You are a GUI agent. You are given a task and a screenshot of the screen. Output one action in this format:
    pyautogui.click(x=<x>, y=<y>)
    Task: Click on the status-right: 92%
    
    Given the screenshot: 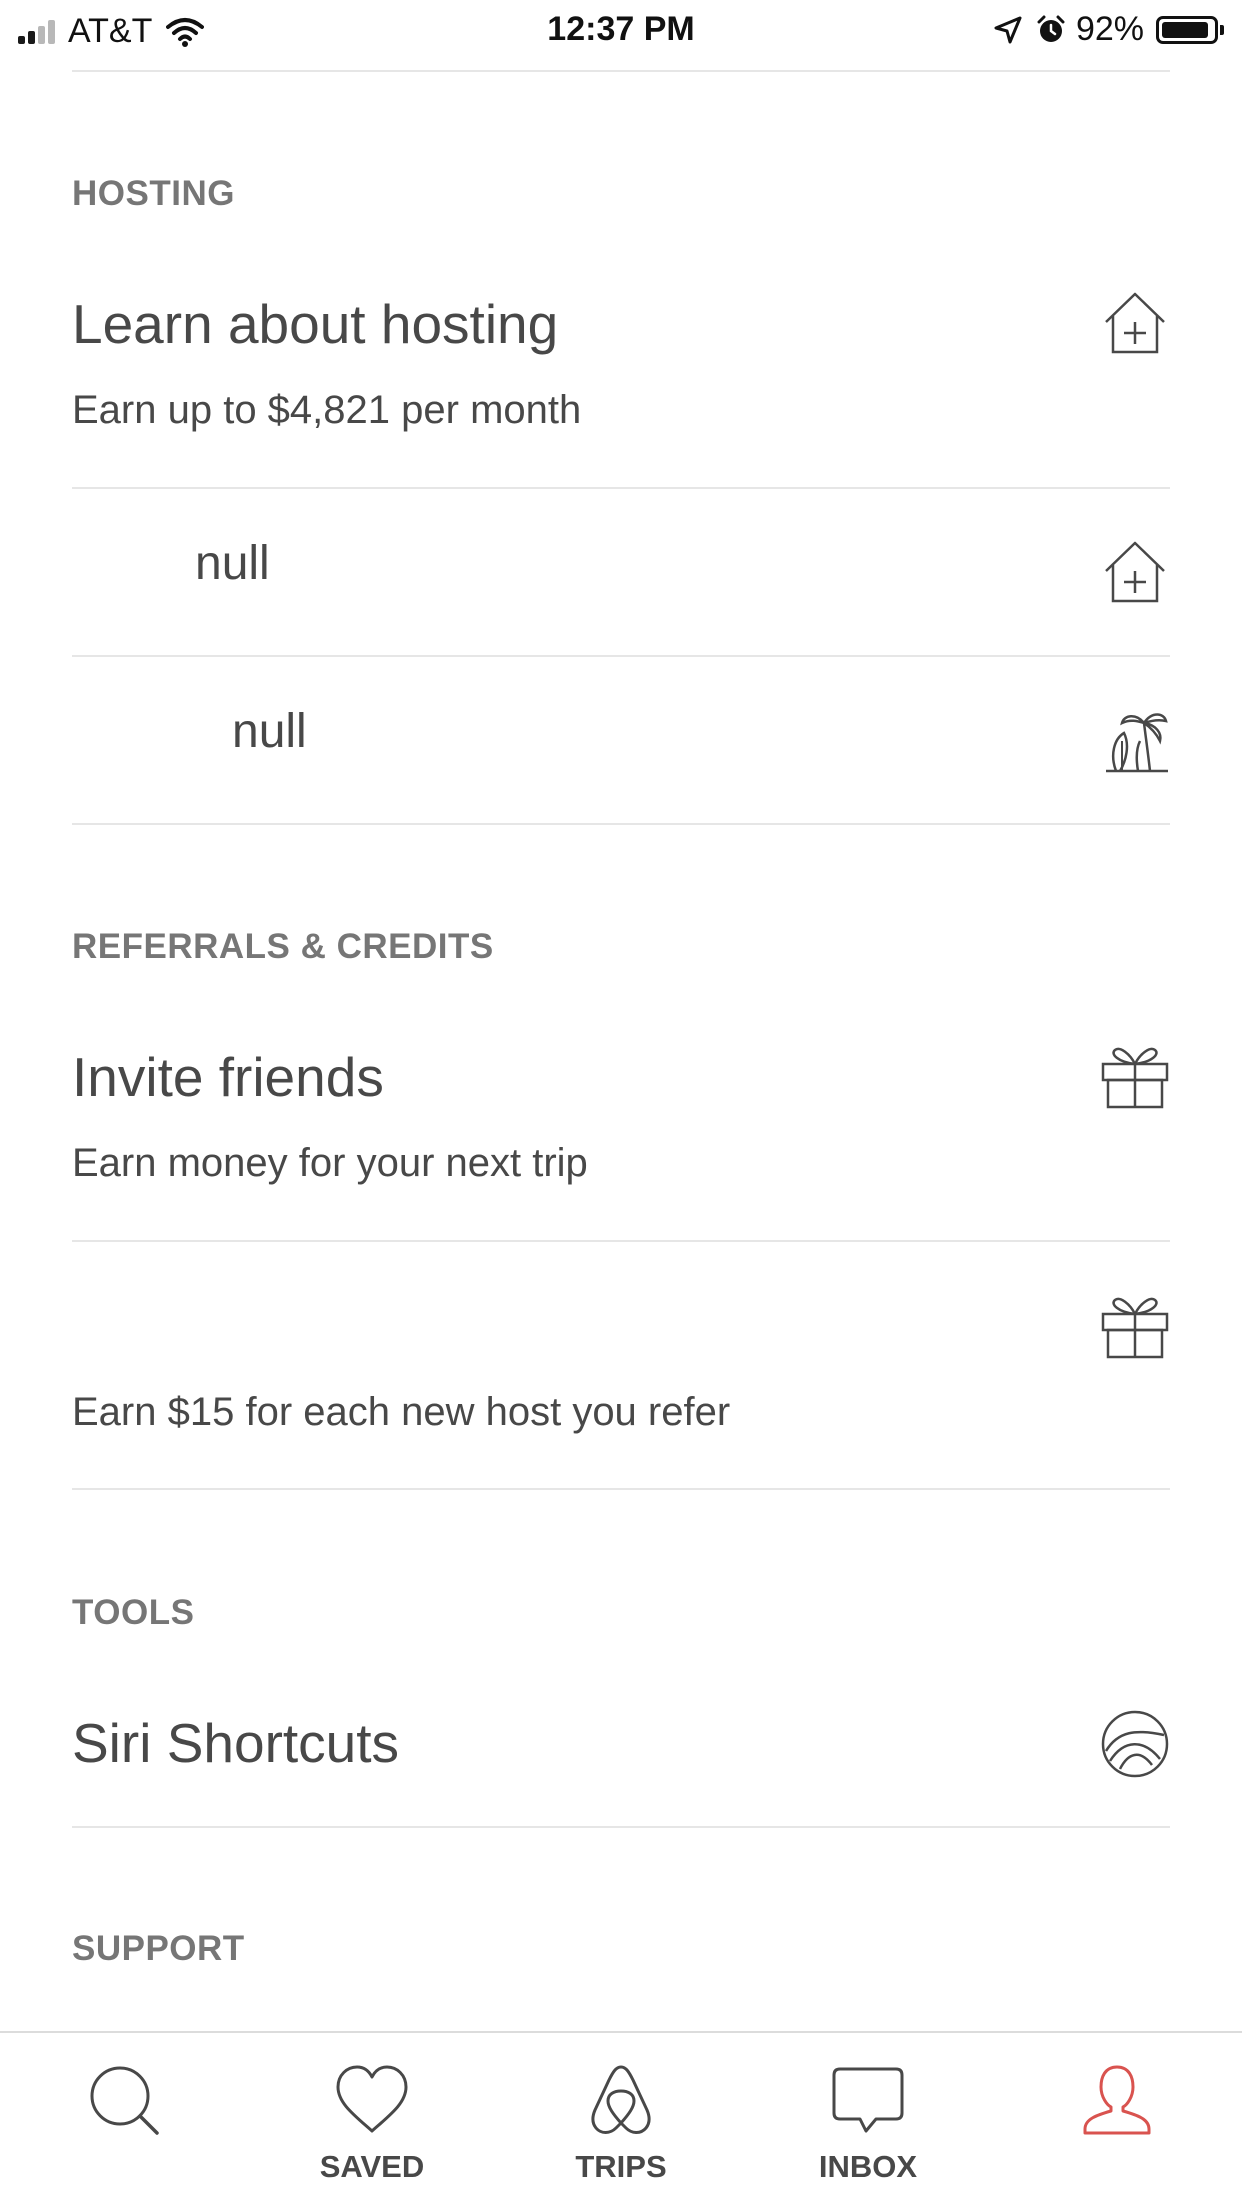 What is the action you would take?
    pyautogui.click(x=1109, y=29)
    